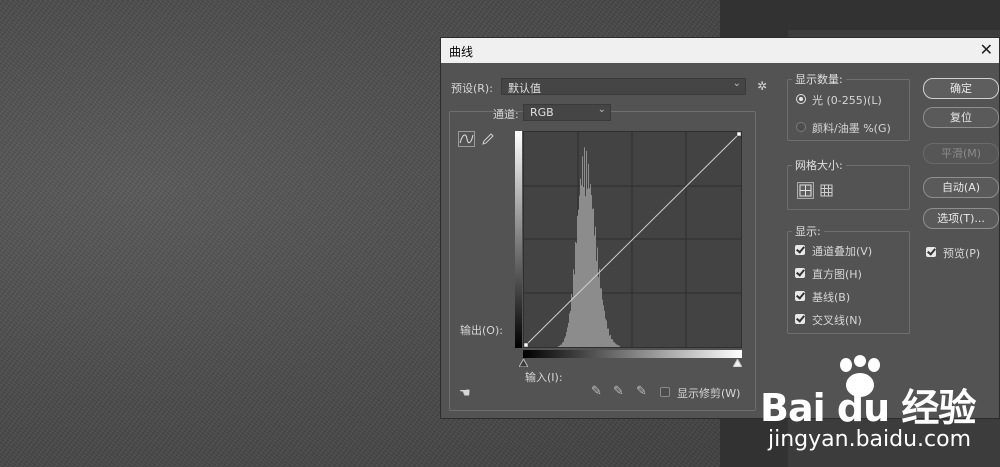 This screenshot has height=467, width=1000. I want to click on black-eyedropper-icon: ✎, so click(596, 391).